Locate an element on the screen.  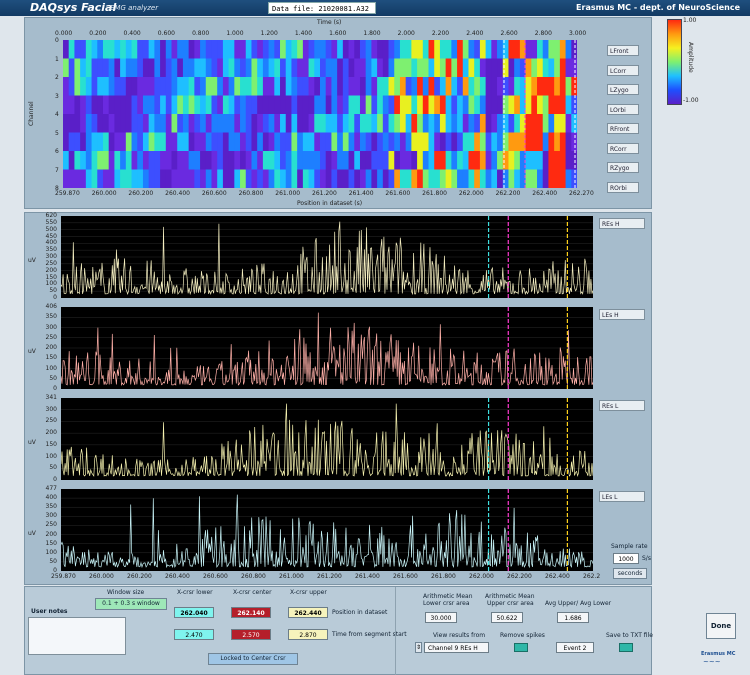
waveform-channel-button: LEs L is located at coordinates (622, 496).